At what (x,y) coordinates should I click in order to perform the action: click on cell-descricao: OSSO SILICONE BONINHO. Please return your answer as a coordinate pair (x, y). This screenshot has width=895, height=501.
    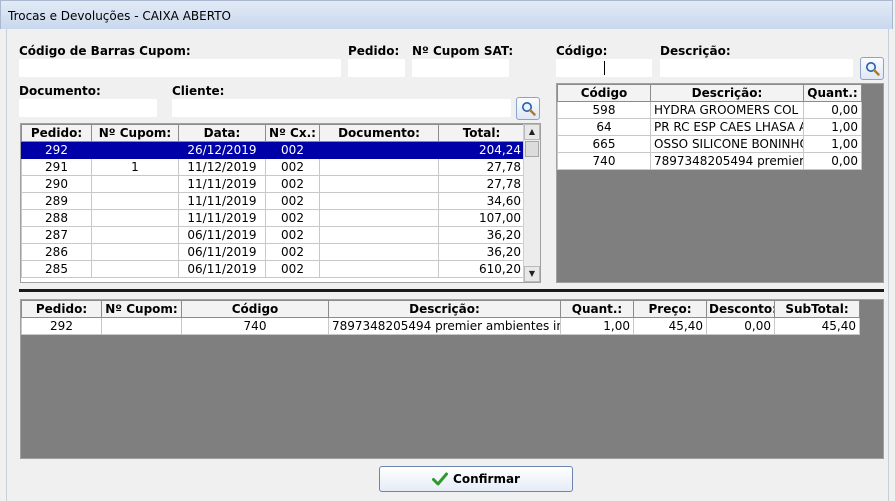
    Looking at the image, I should click on (727, 144).